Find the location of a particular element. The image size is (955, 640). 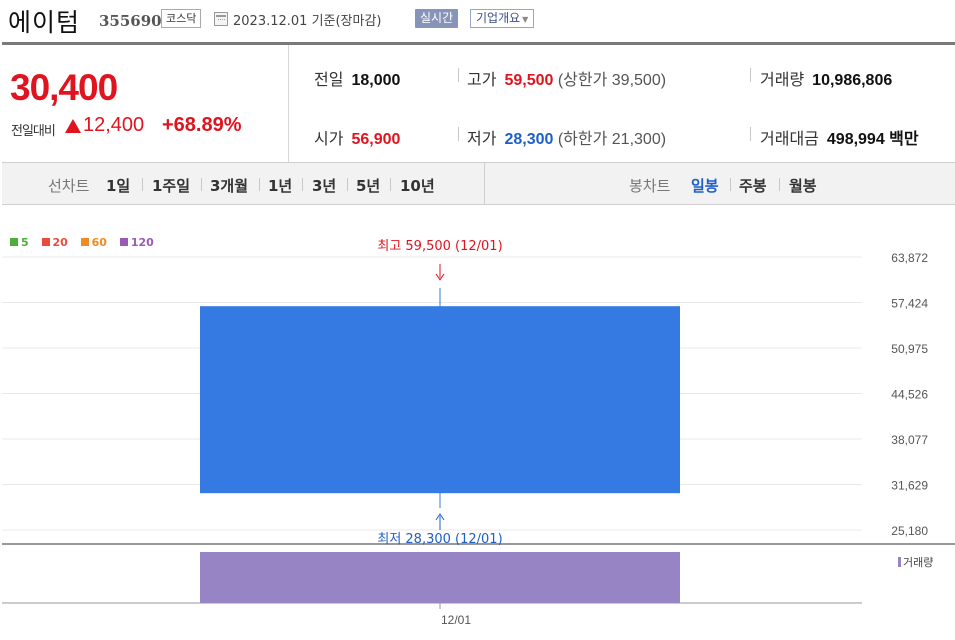

period-3m: 3개월 is located at coordinates (229, 185).